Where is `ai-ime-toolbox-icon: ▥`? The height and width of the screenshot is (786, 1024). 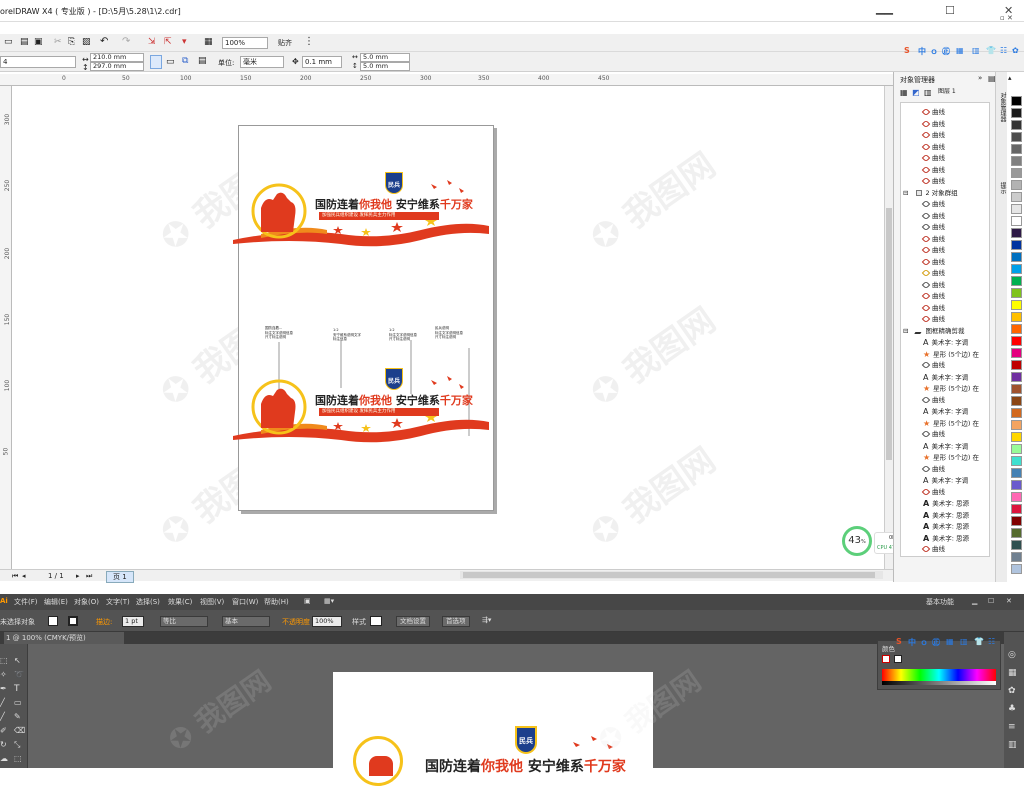
ai-ime-toolbox-icon: ▥ is located at coordinates (964, 641).